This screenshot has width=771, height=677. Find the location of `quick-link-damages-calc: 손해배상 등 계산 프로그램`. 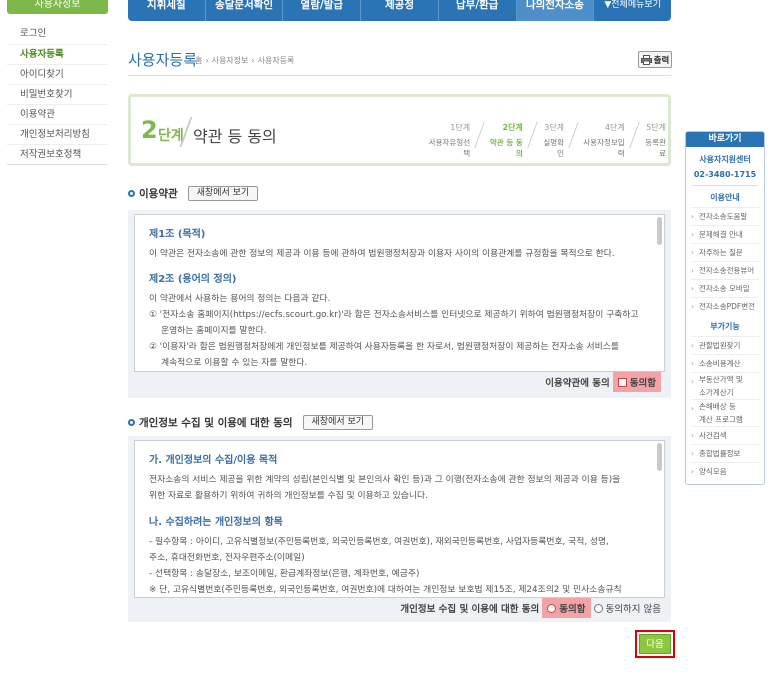

quick-link-damages-calc: 손해배상 등 계산 프로그램 is located at coordinates (725, 412).